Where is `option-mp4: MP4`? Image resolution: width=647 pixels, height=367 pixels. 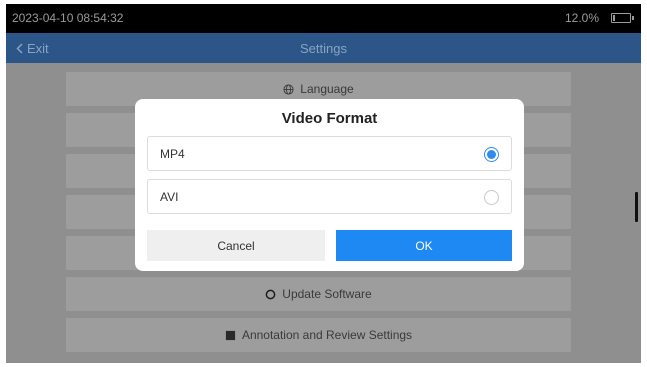
option-mp4: MP4 is located at coordinates (329, 153).